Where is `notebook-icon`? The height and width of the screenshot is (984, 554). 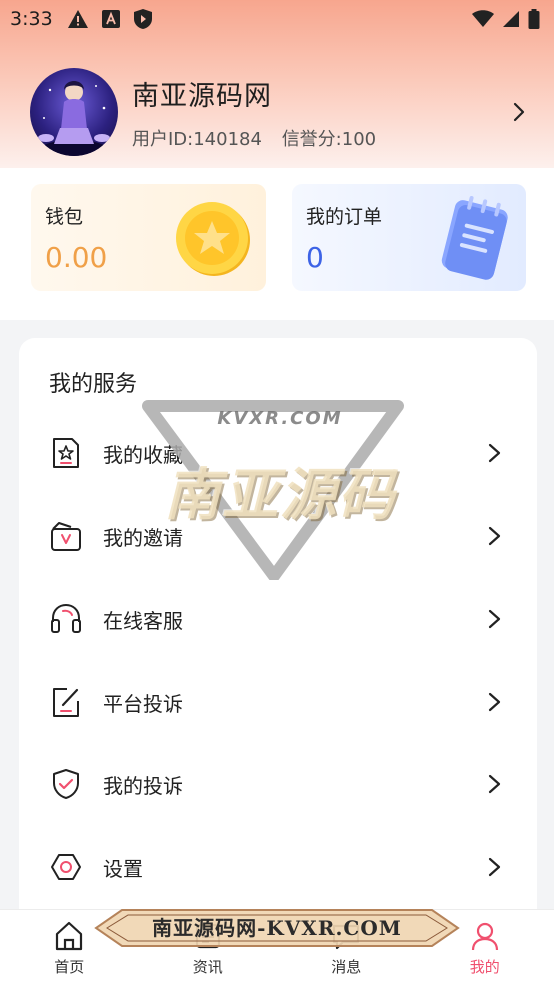
notebook-icon is located at coordinates (474, 237).